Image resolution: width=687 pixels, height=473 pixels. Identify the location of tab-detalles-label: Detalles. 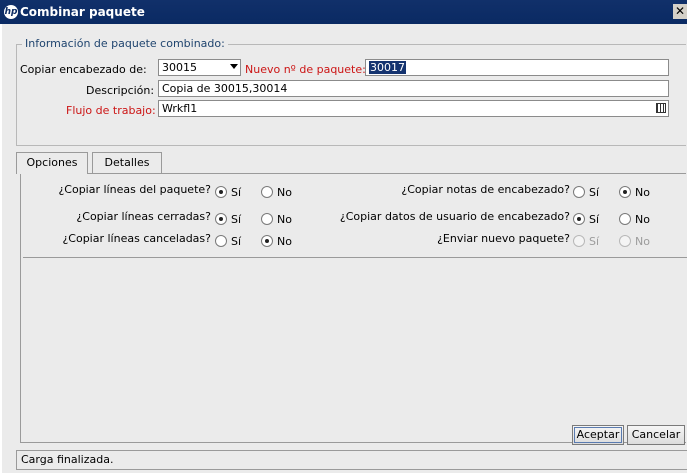
(127, 162).